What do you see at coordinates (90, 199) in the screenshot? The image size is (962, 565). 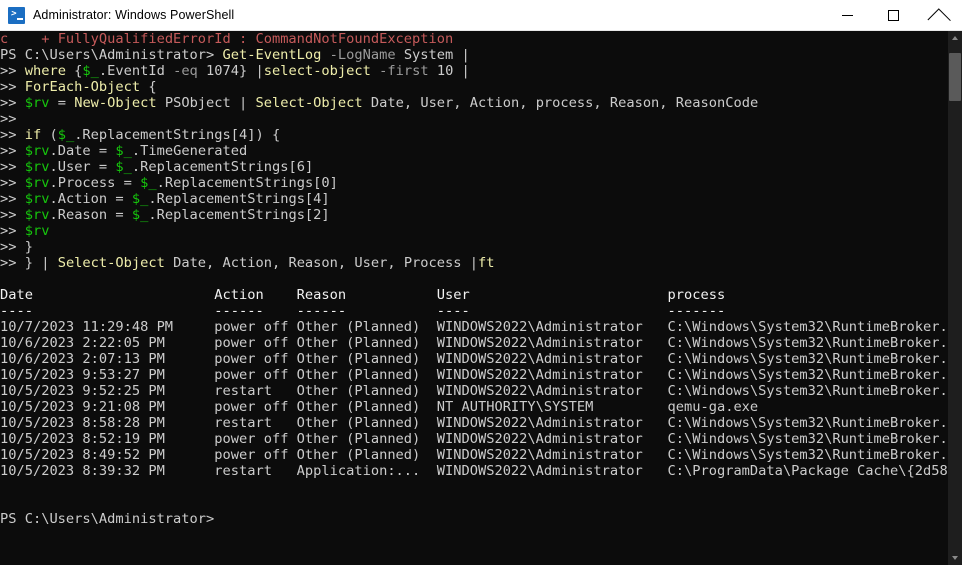 I see `cmd-seg-1: .Action =` at bounding box center [90, 199].